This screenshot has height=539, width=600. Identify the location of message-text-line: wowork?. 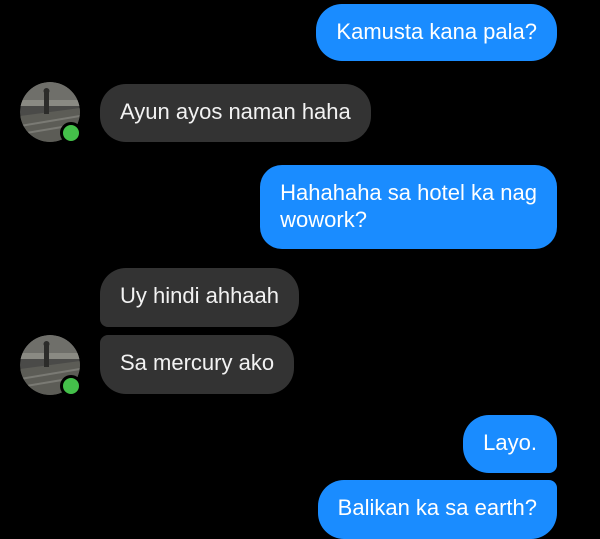
(323, 219).